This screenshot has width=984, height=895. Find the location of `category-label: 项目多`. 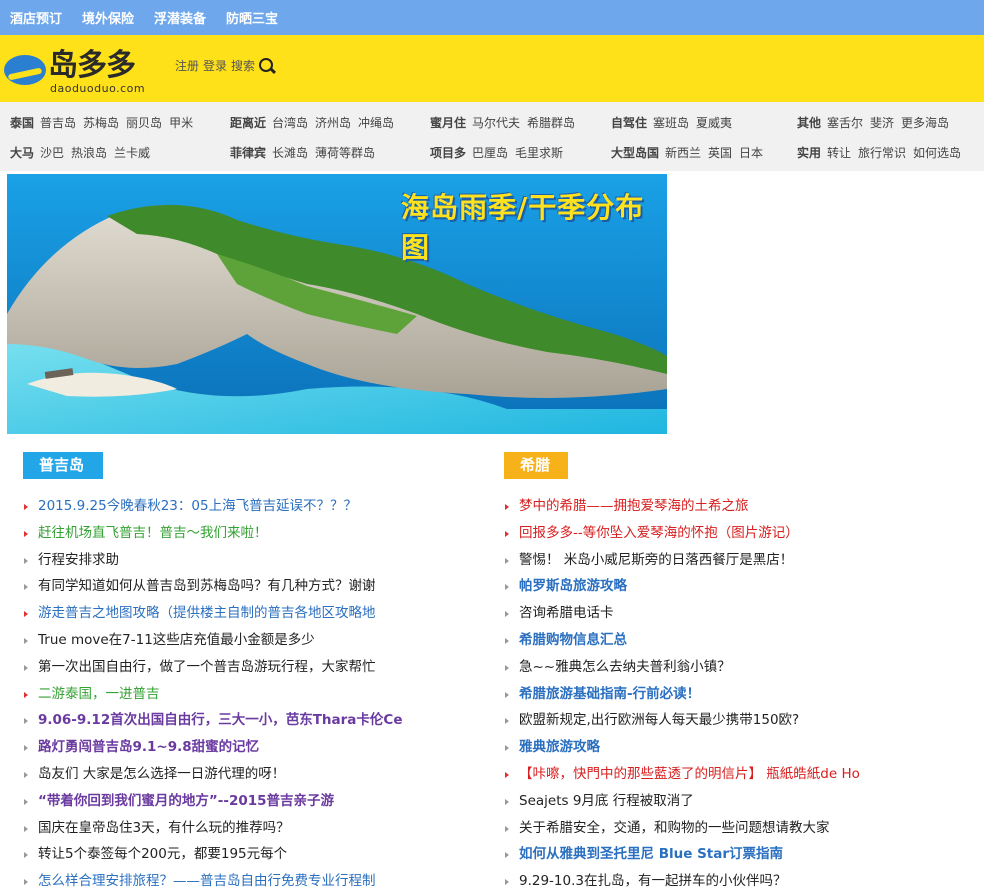

category-label: 项目多 is located at coordinates (448, 153).